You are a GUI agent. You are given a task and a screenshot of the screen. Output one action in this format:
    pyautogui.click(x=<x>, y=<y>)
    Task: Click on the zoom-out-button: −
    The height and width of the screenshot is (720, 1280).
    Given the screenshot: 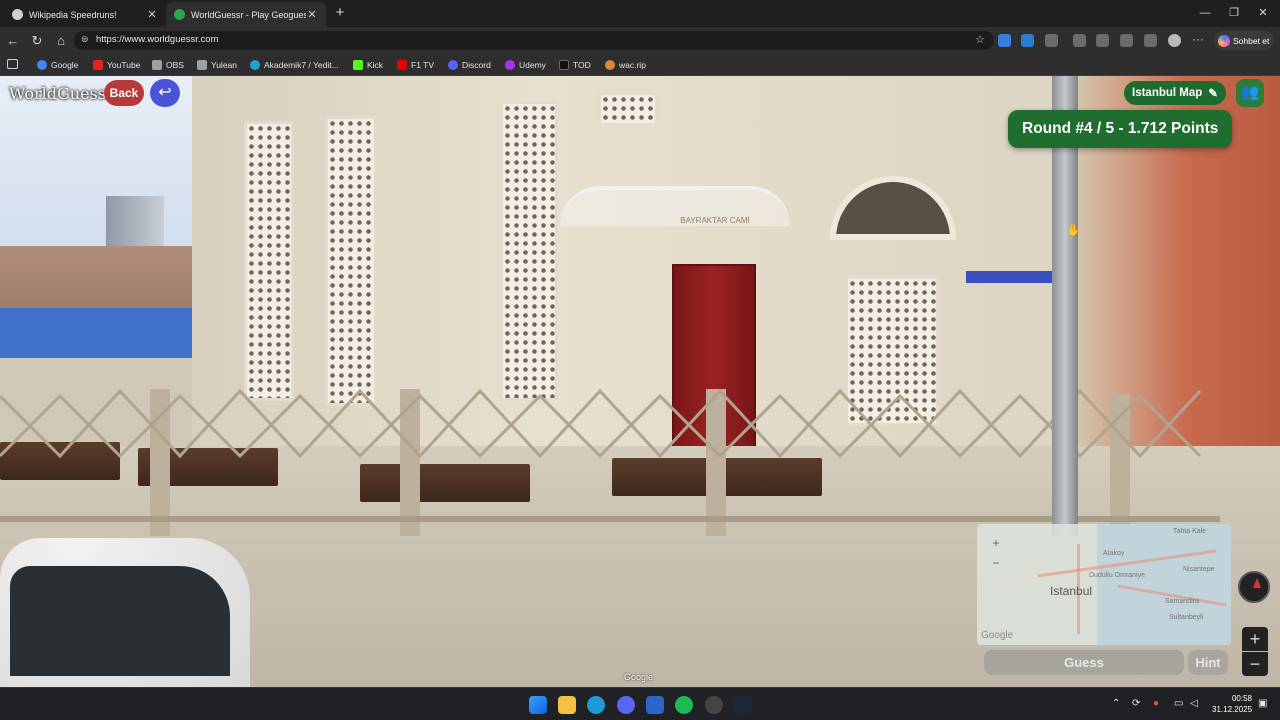 What is the action you would take?
    pyautogui.click(x=1255, y=664)
    